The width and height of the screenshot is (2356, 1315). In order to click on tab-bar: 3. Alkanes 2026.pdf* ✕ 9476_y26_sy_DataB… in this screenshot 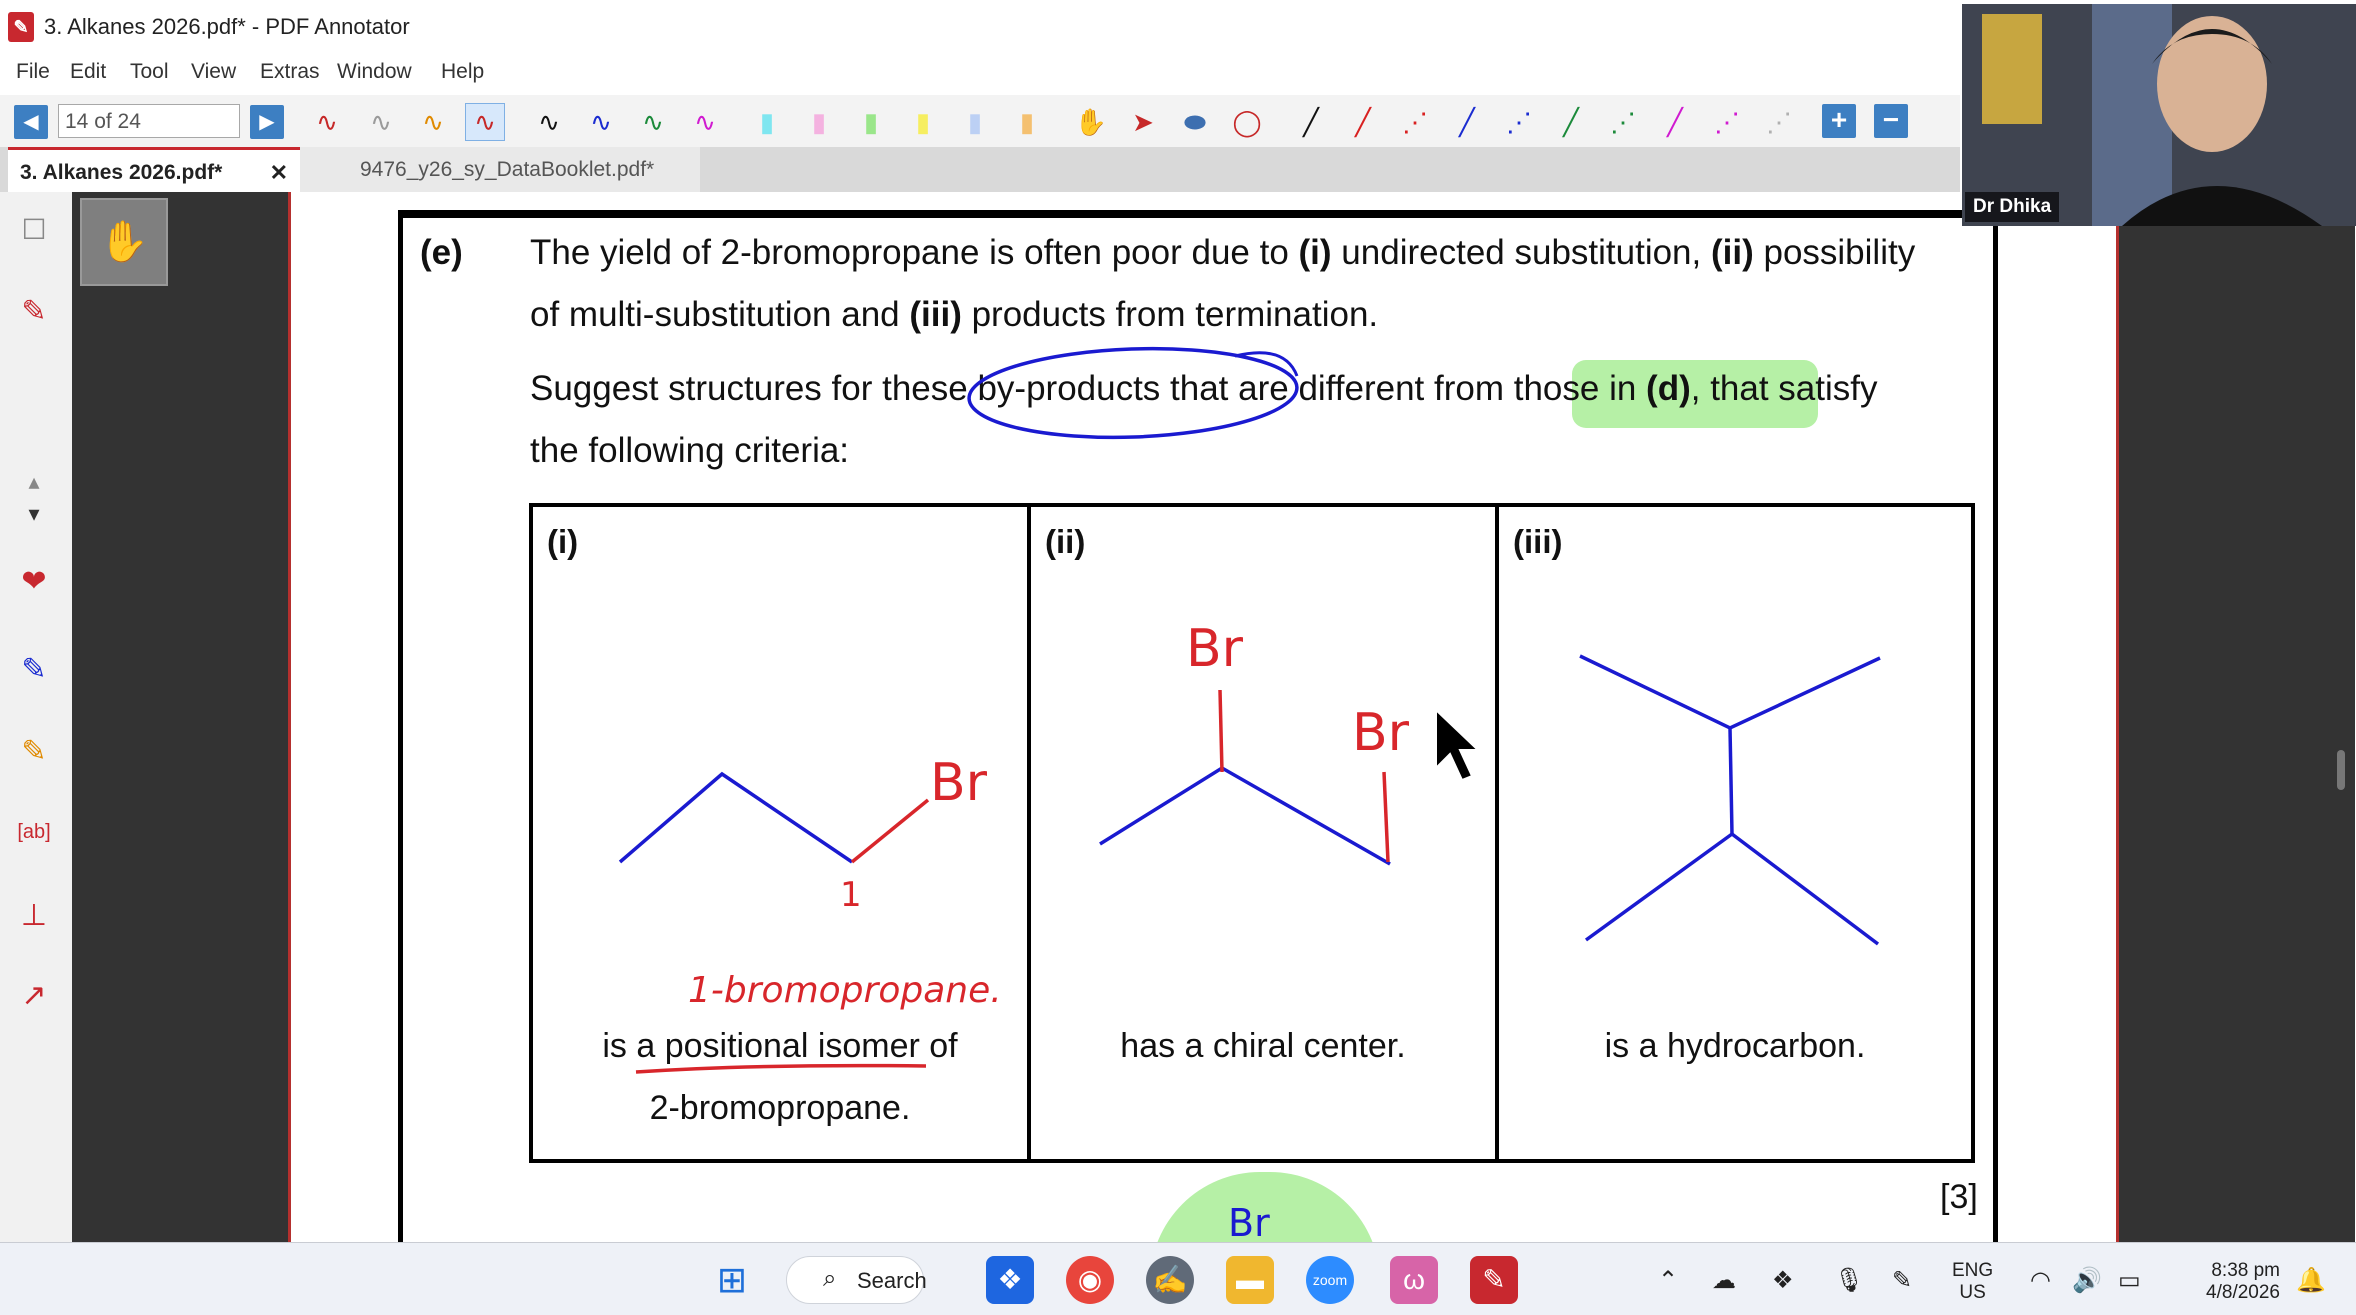, I will do `click(980, 169)`.